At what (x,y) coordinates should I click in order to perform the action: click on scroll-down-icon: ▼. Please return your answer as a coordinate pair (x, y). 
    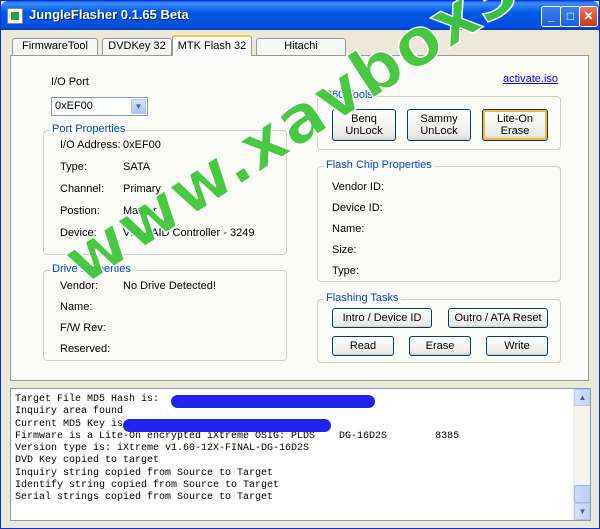
    Looking at the image, I should click on (582, 511).